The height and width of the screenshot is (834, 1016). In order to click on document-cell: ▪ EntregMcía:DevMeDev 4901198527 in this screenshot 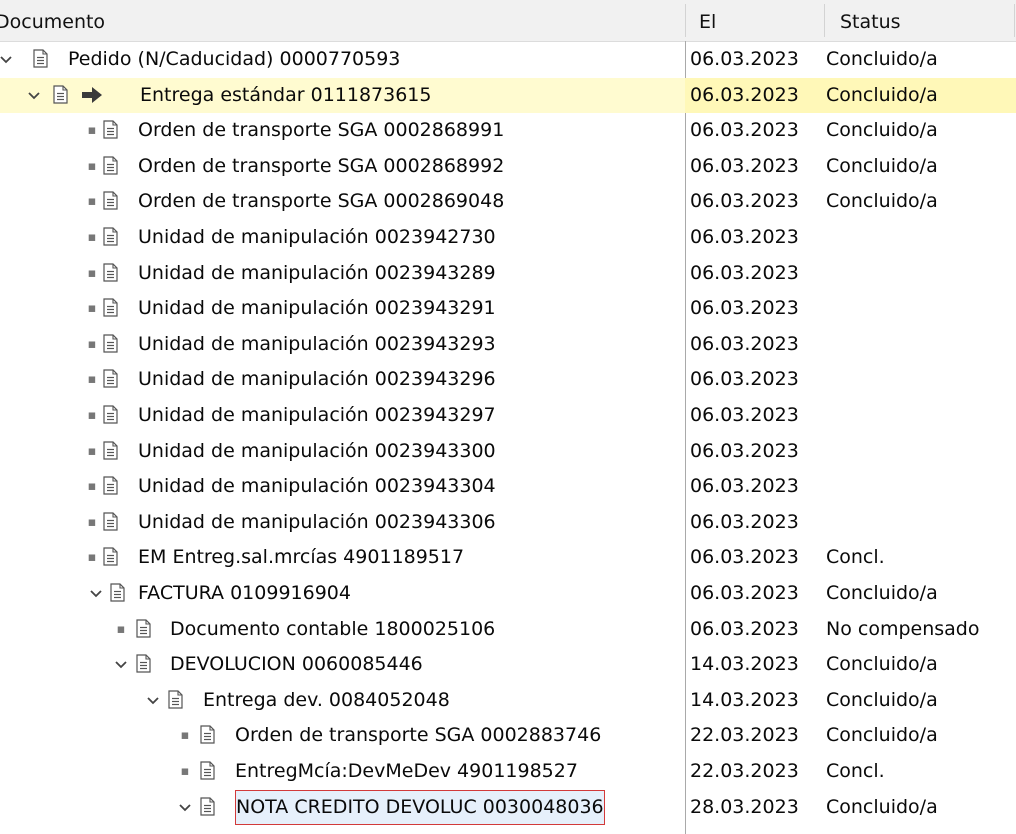, I will do `click(342, 771)`.